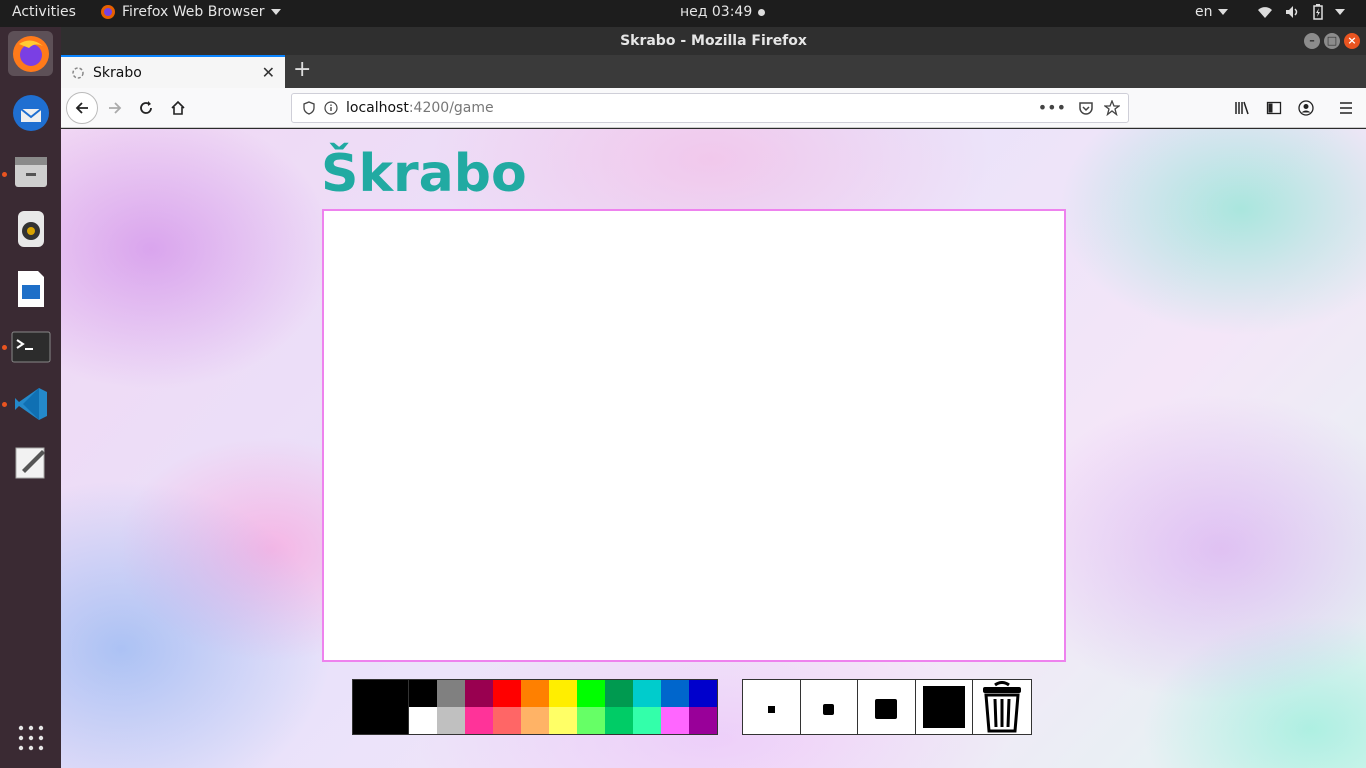  What do you see at coordinates (1211, 12) in the screenshot?
I see `keyboard-layout-menu: en` at bounding box center [1211, 12].